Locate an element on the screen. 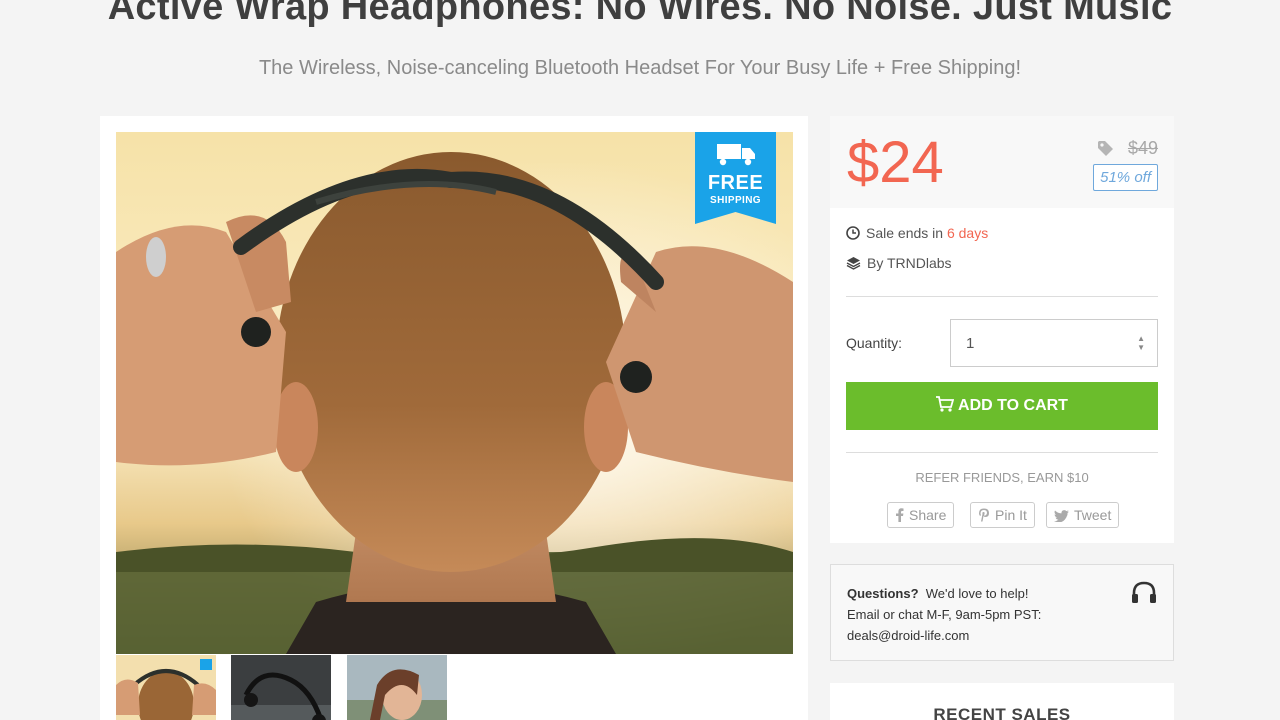  recent-sales-title: RECENT SALES is located at coordinates (1002, 712).